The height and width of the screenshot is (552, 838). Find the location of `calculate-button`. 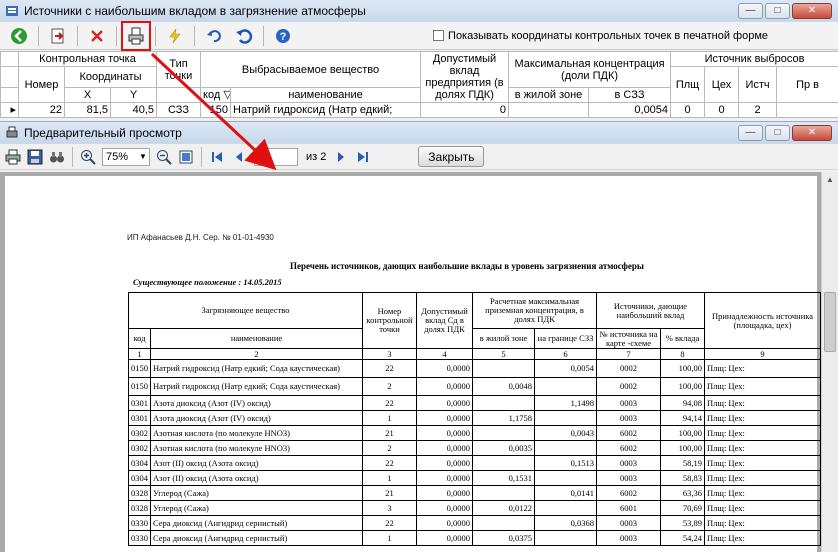

calculate-button is located at coordinates (175, 36).